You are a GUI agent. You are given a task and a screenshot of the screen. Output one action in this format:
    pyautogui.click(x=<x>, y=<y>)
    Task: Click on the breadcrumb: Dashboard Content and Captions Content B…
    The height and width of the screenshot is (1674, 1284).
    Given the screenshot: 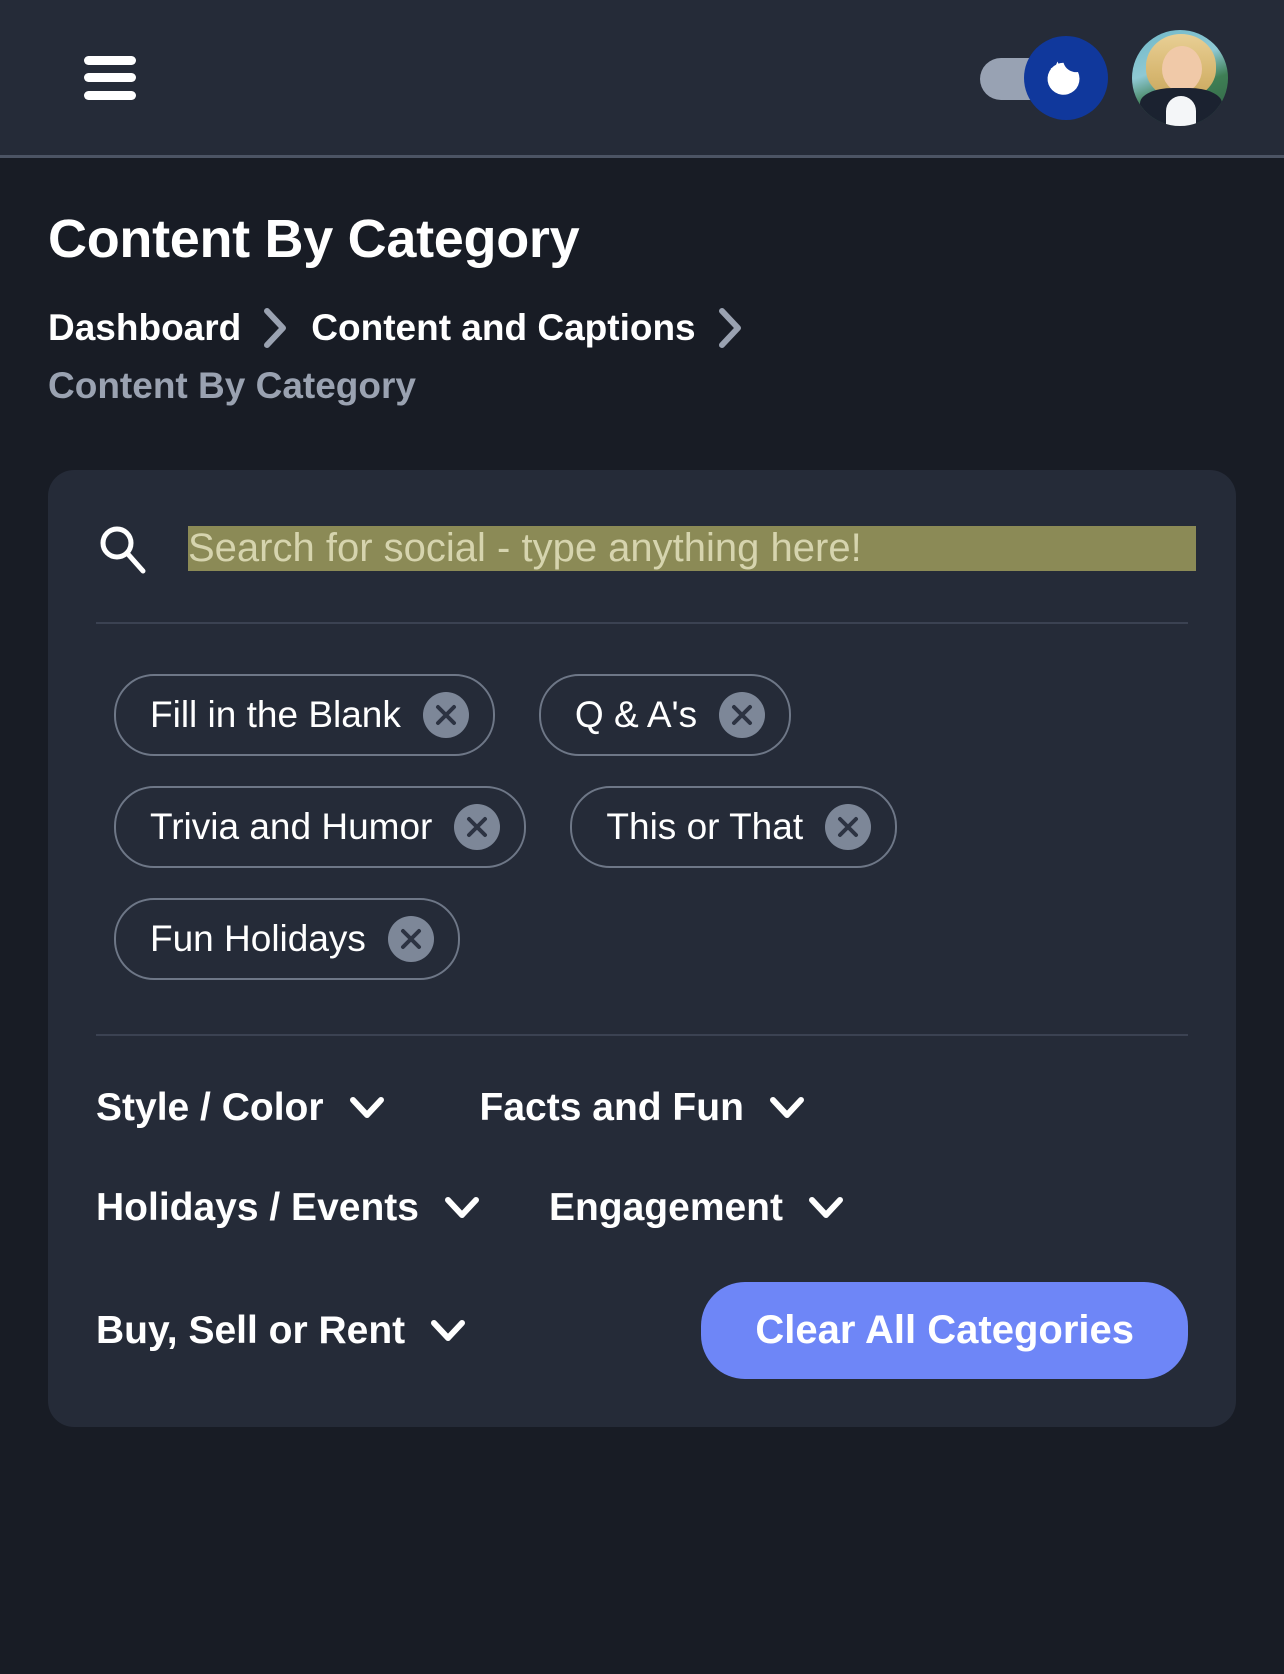 What is the action you would take?
    pyautogui.click(x=498, y=356)
    